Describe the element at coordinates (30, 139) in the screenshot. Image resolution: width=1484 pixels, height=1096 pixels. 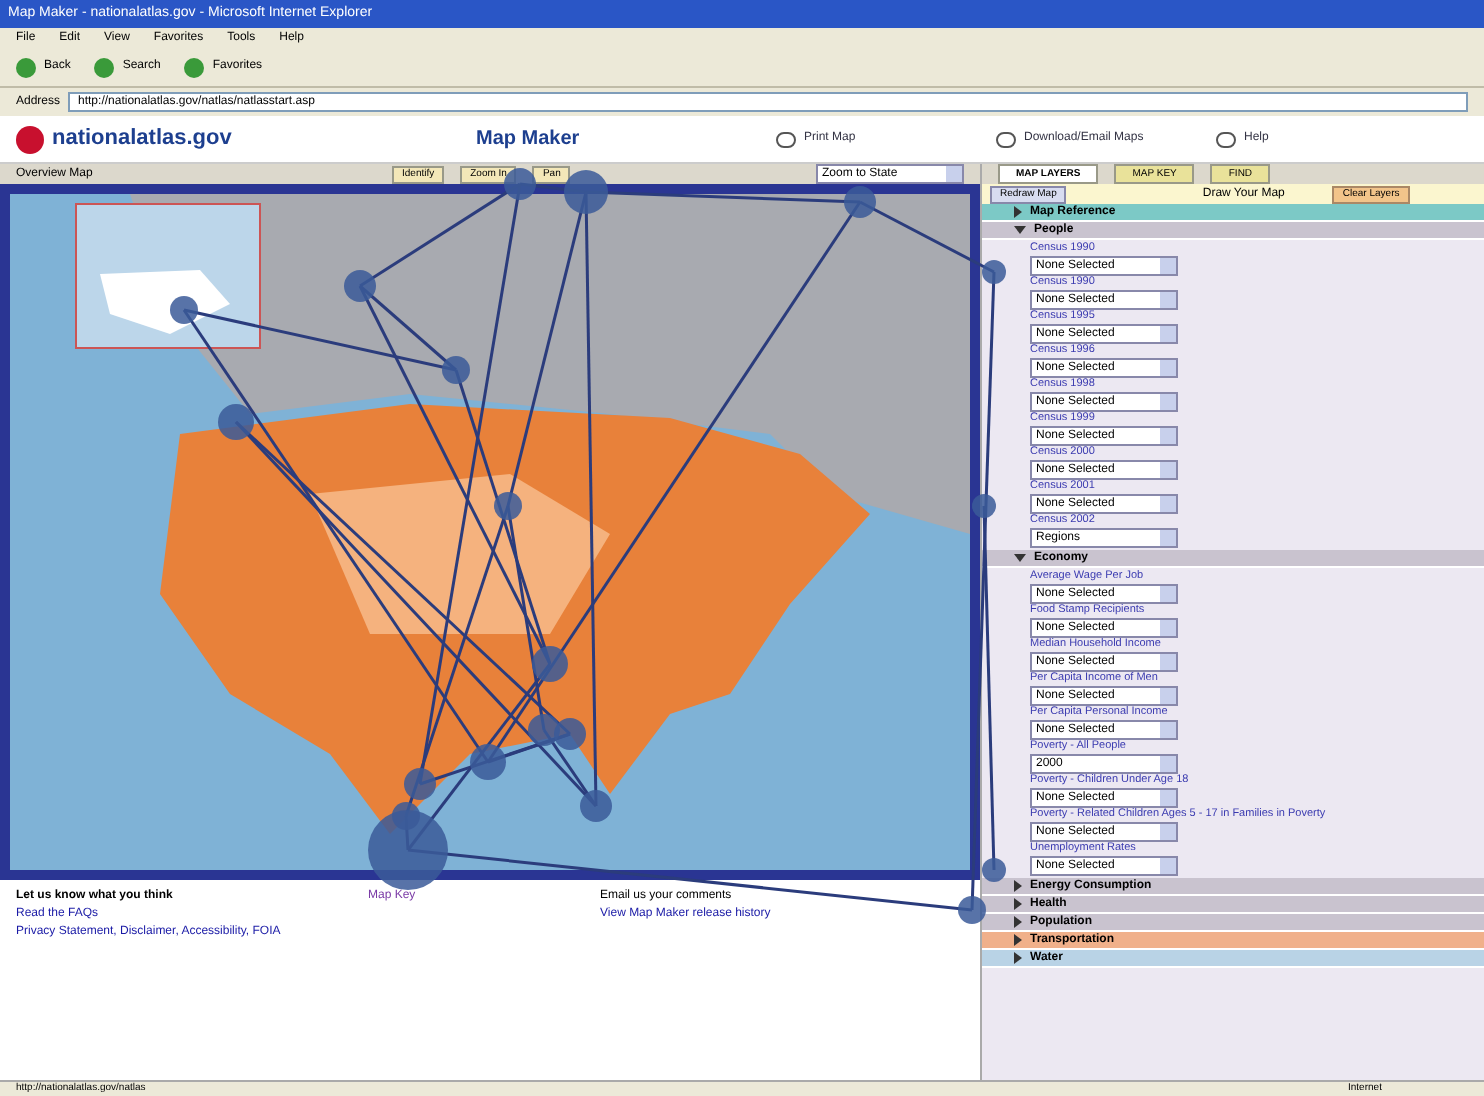
I see `logo-icon` at that location.